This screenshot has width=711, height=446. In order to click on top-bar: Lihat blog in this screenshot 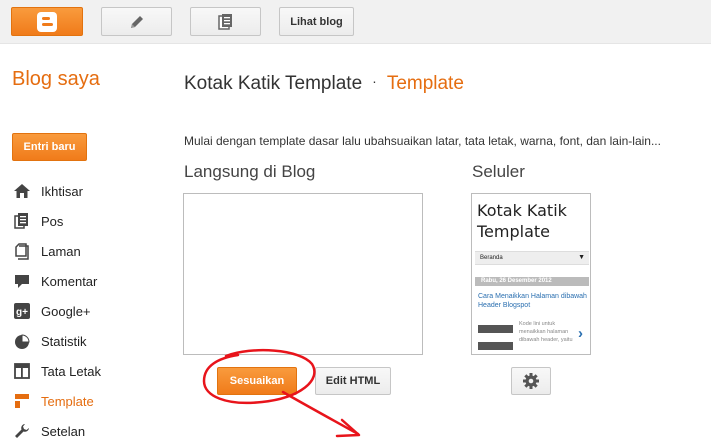, I will do `click(355, 22)`.